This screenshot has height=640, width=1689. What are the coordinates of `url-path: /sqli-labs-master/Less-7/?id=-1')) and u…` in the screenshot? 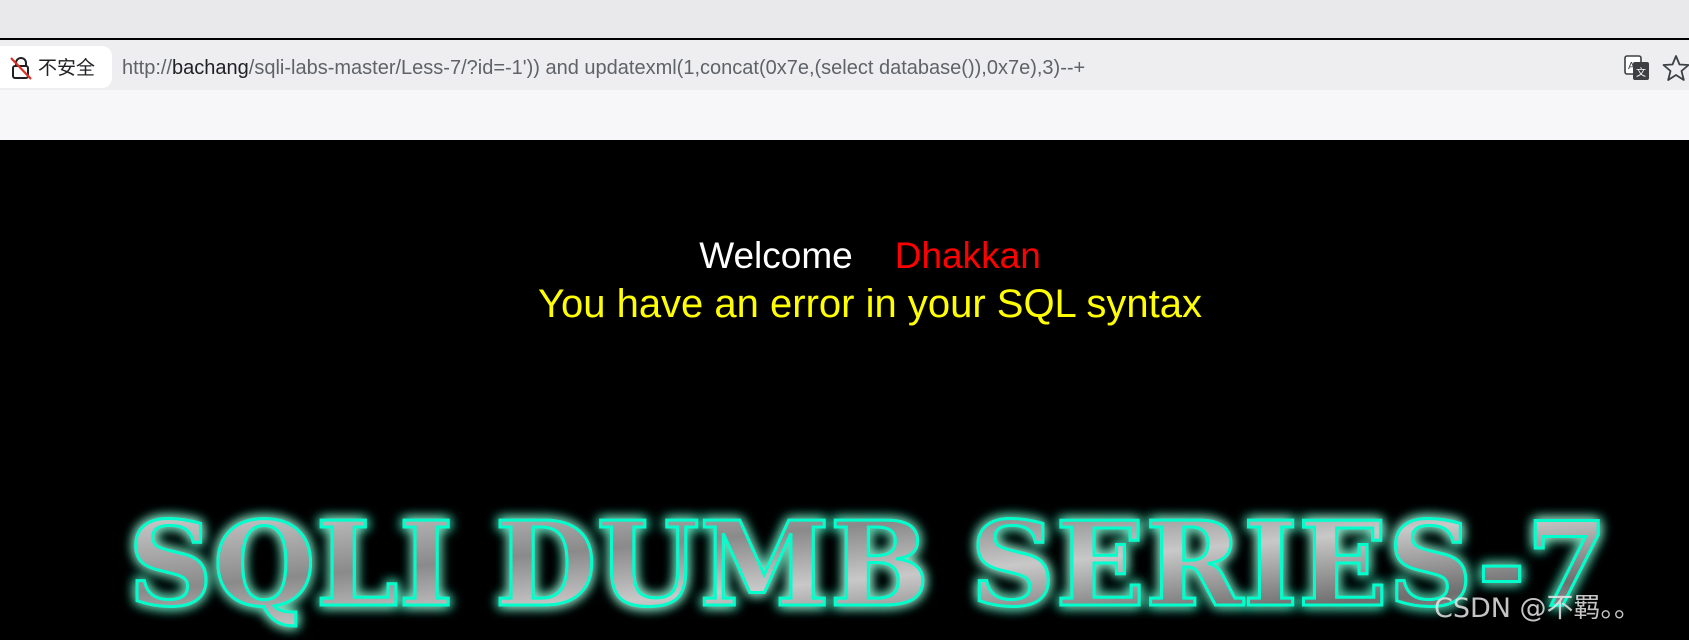 It's located at (667, 68).